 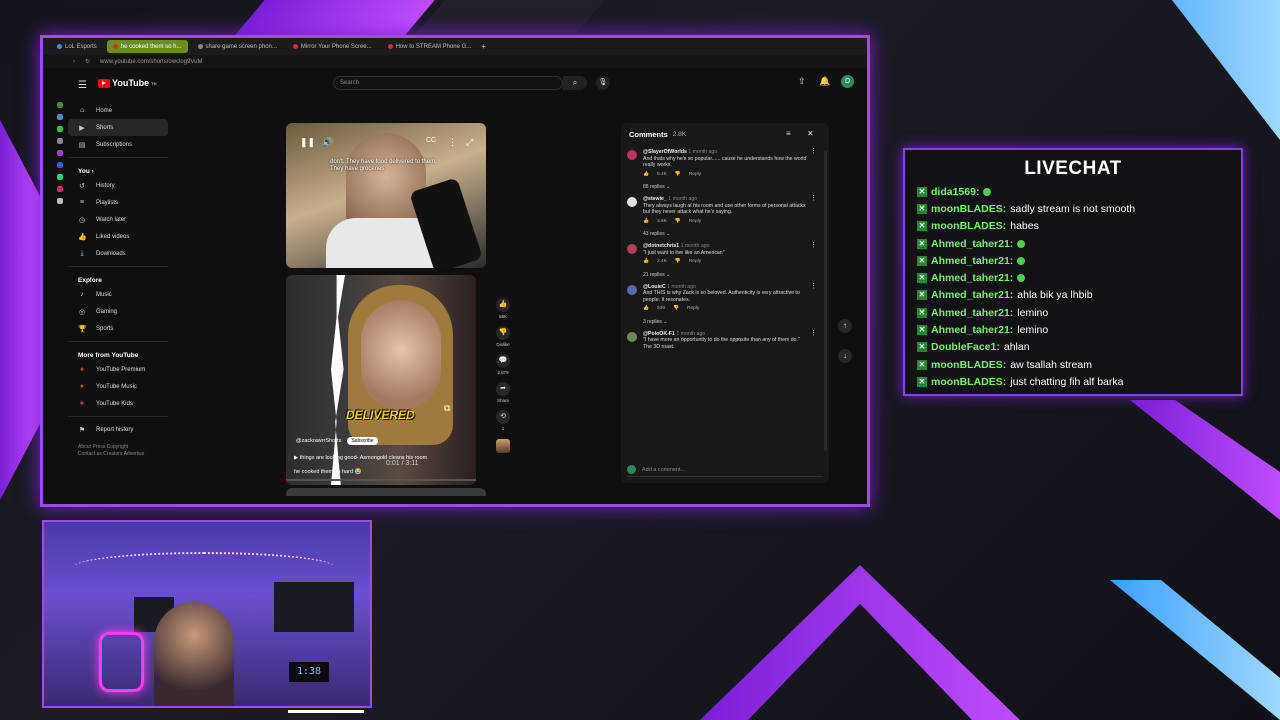 What do you see at coordinates (74, 62) in the screenshot?
I see `back-icon: ‹` at bounding box center [74, 62].